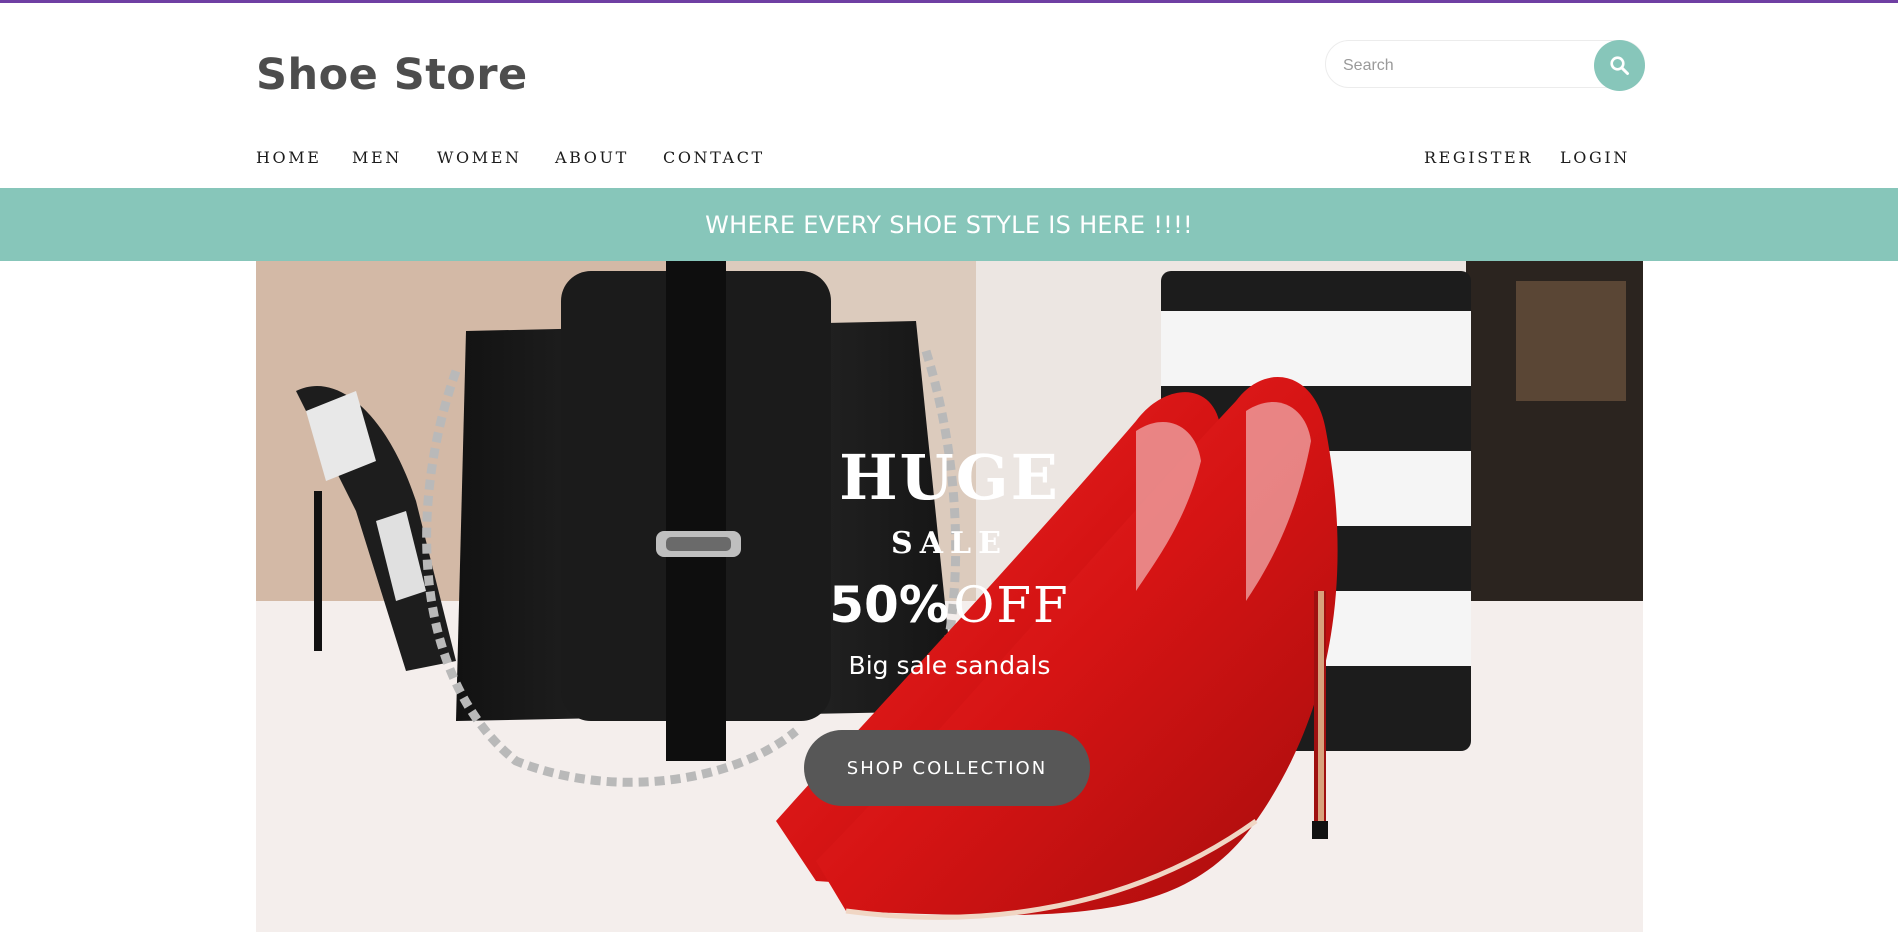 This screenshot has width=1898, height=932. What do you see at coordinates (392, 75) in the screenshot?
I see `site-logo: Shoe Store` at bounding box center [392, 75].